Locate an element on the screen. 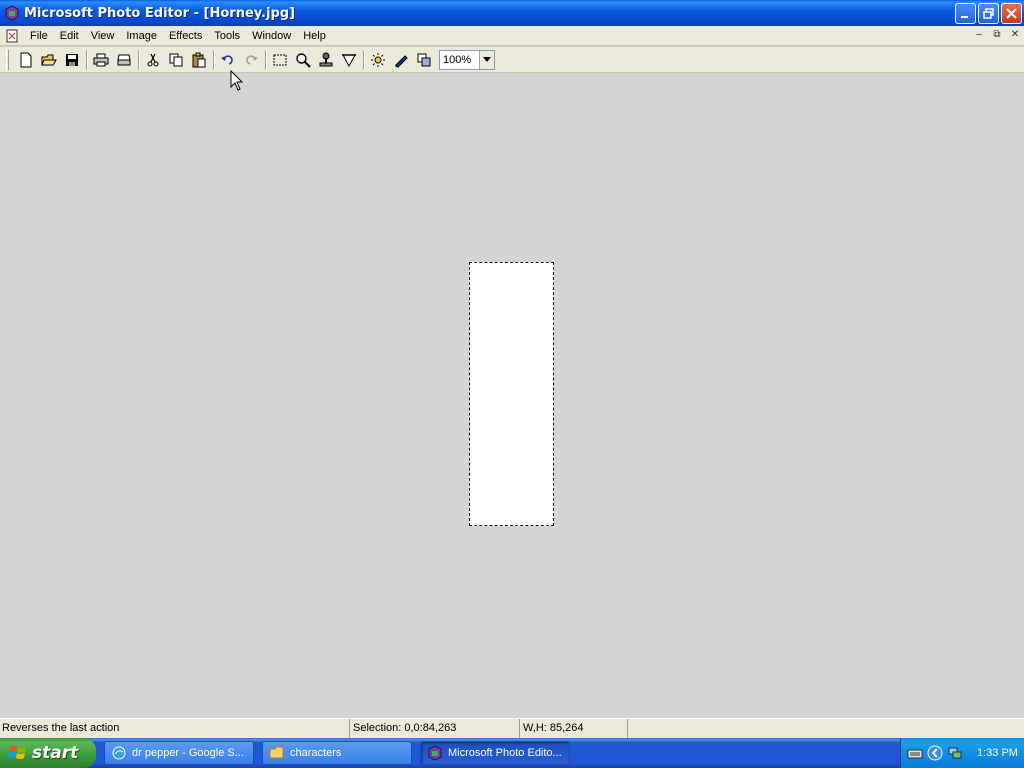 The image size is (1024, 768). zoom-tool-button is located at coordinates (303, 60).